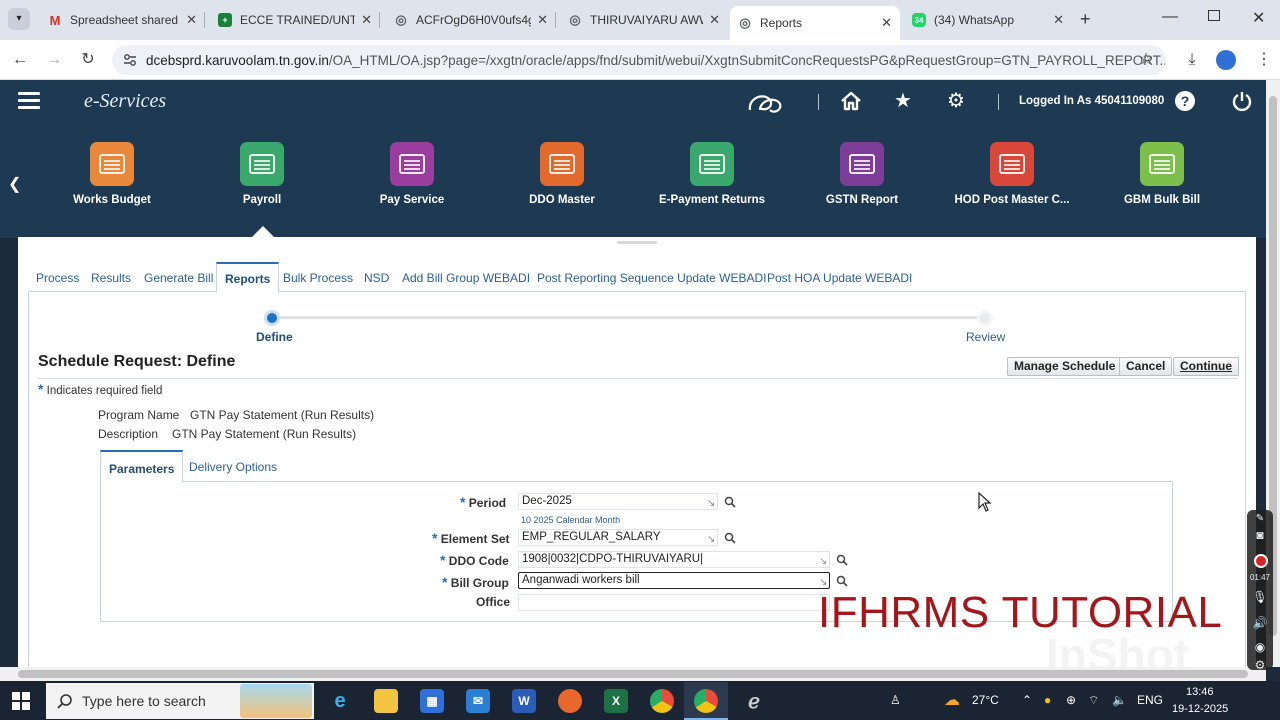 The height and width of the screenshot is (720, 1280). I want to click on train-stop-review, so click(985, 318).